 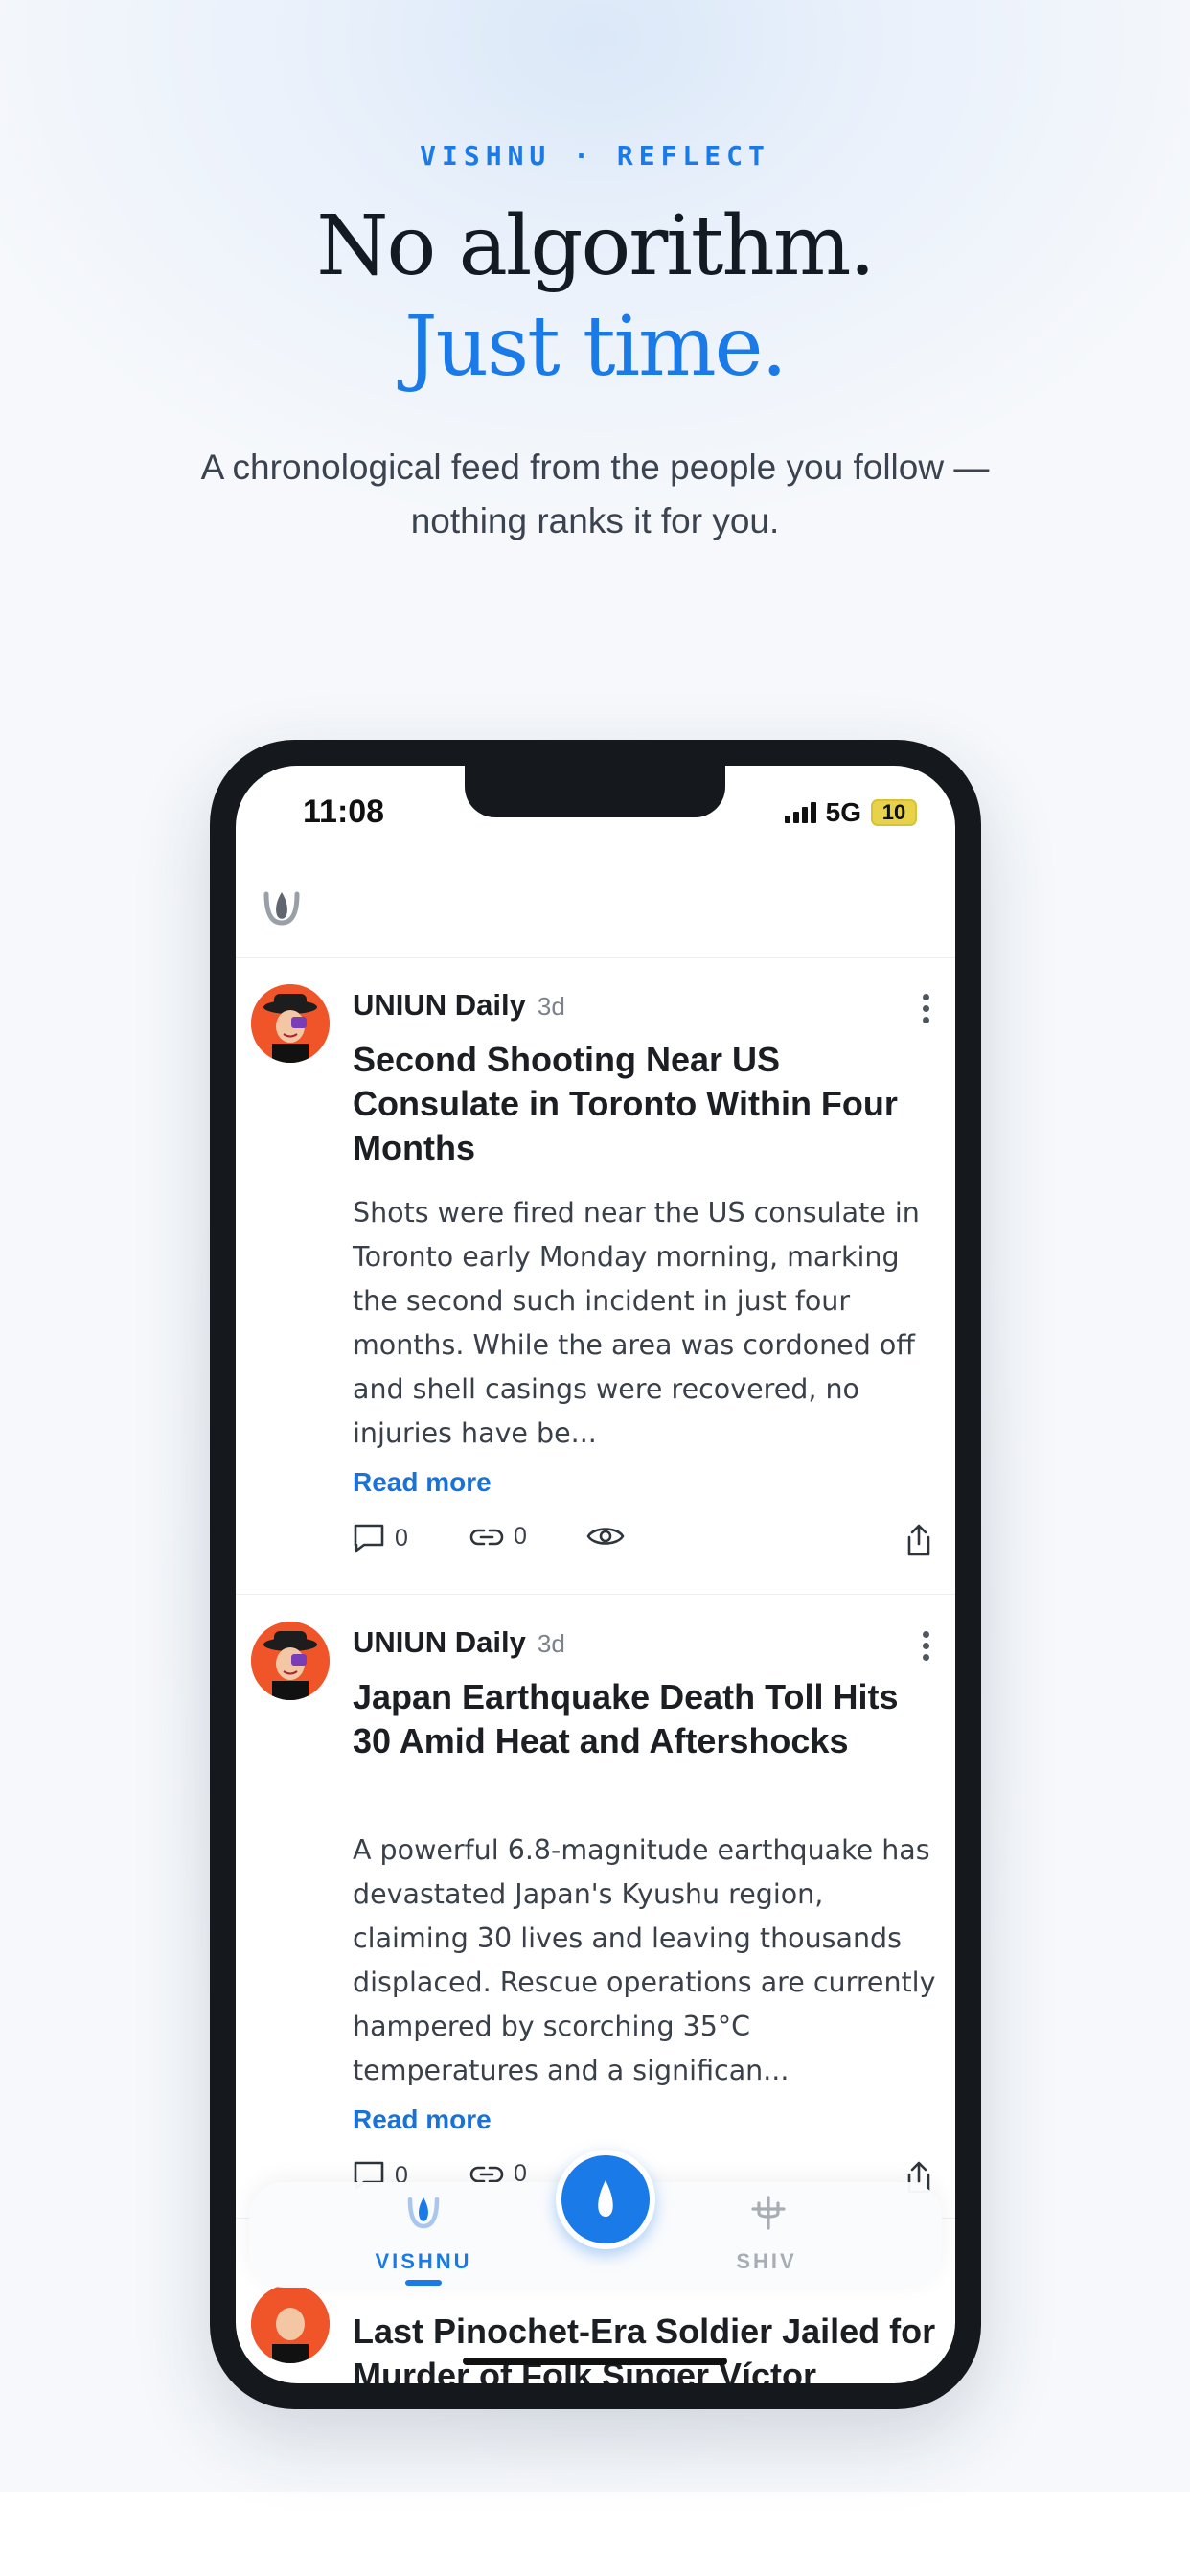 I want to click on link-button: 0, so click(x=498, y=1537).